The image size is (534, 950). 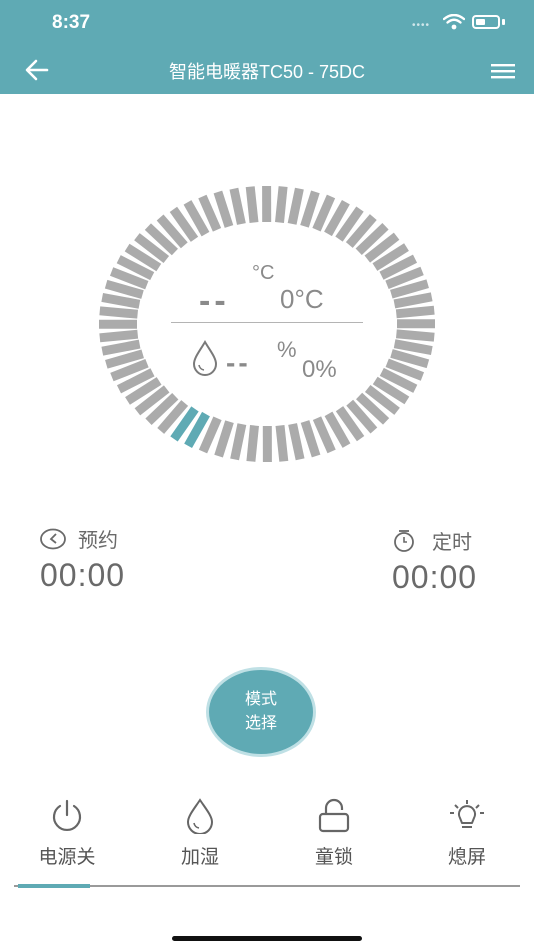 What do you see at coordinates (333, 857) in the screenshot?
I see `child-lock-label: 童锁` at bounding box center [333, 857].